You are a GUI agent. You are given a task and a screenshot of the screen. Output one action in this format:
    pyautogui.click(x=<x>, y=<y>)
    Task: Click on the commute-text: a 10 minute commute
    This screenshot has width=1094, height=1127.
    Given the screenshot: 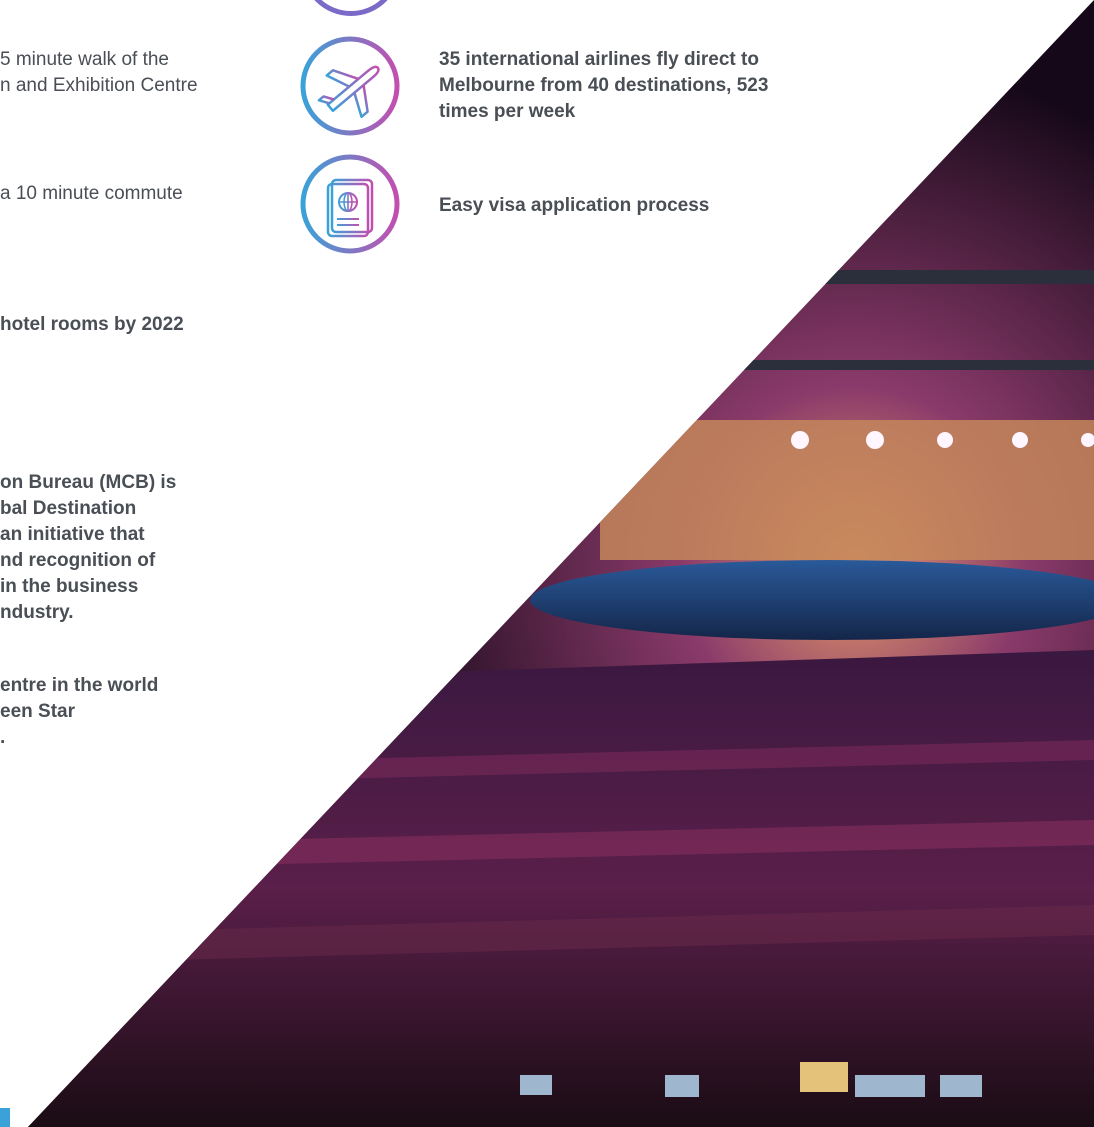 What is the action you would take?
    pyautogui.click(x=91, y=193)
    